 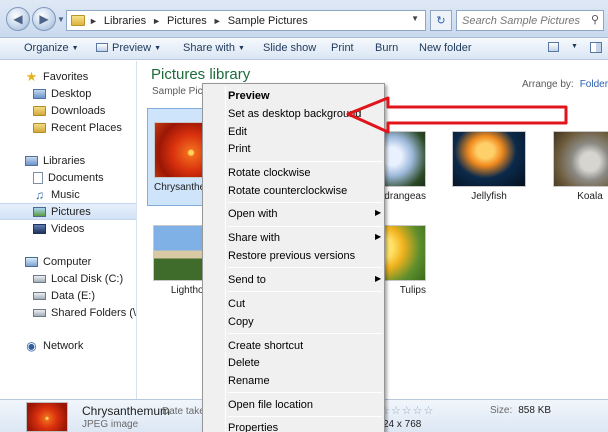 I want to click on libraries-icon, so click(x=31, y=160).